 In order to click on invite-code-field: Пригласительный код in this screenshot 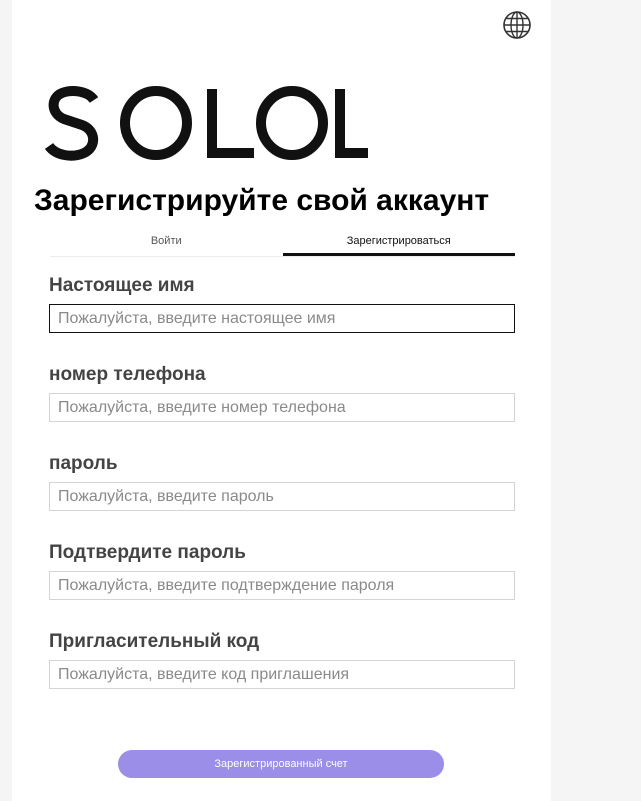, I will do `click(282, 659)`.